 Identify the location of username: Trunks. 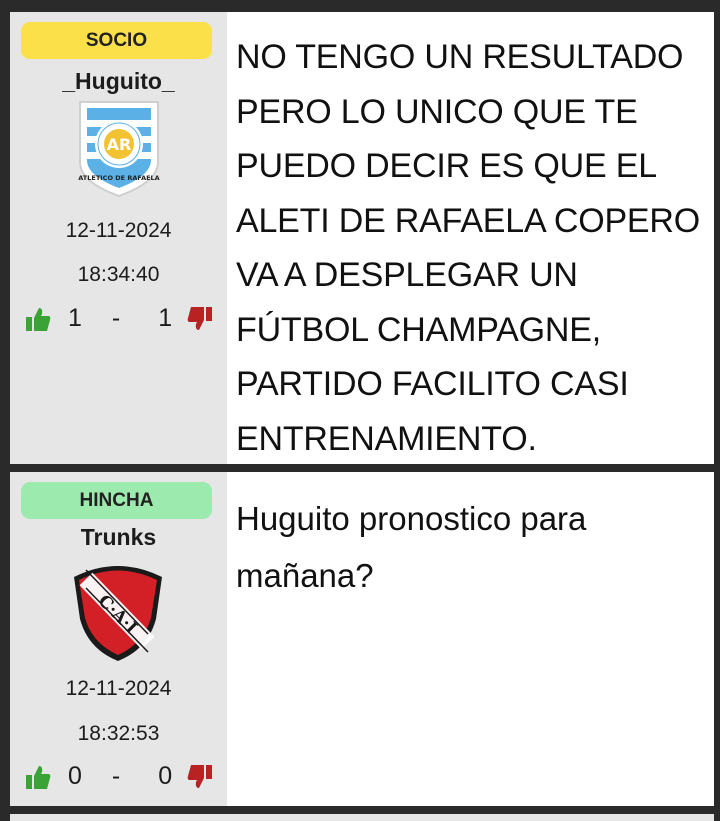
(118, 537).